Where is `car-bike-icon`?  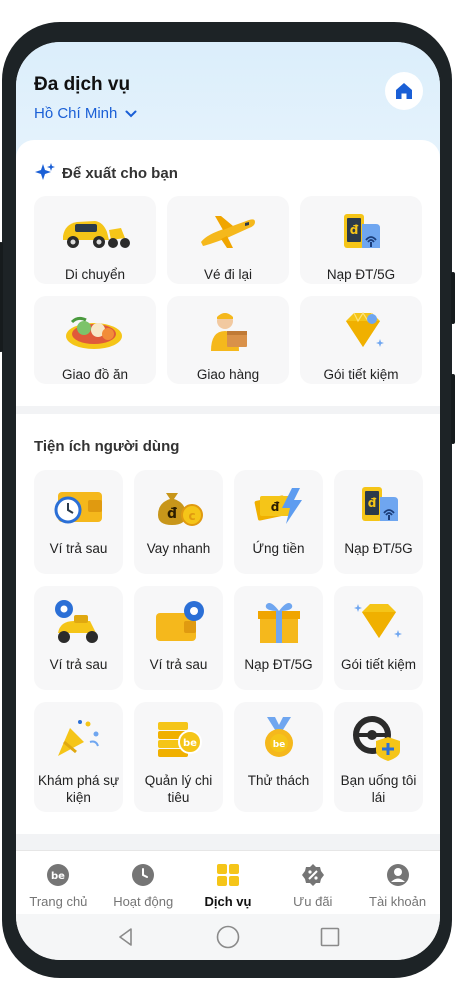
car-bike-icon is located at coordinates (96, 234).